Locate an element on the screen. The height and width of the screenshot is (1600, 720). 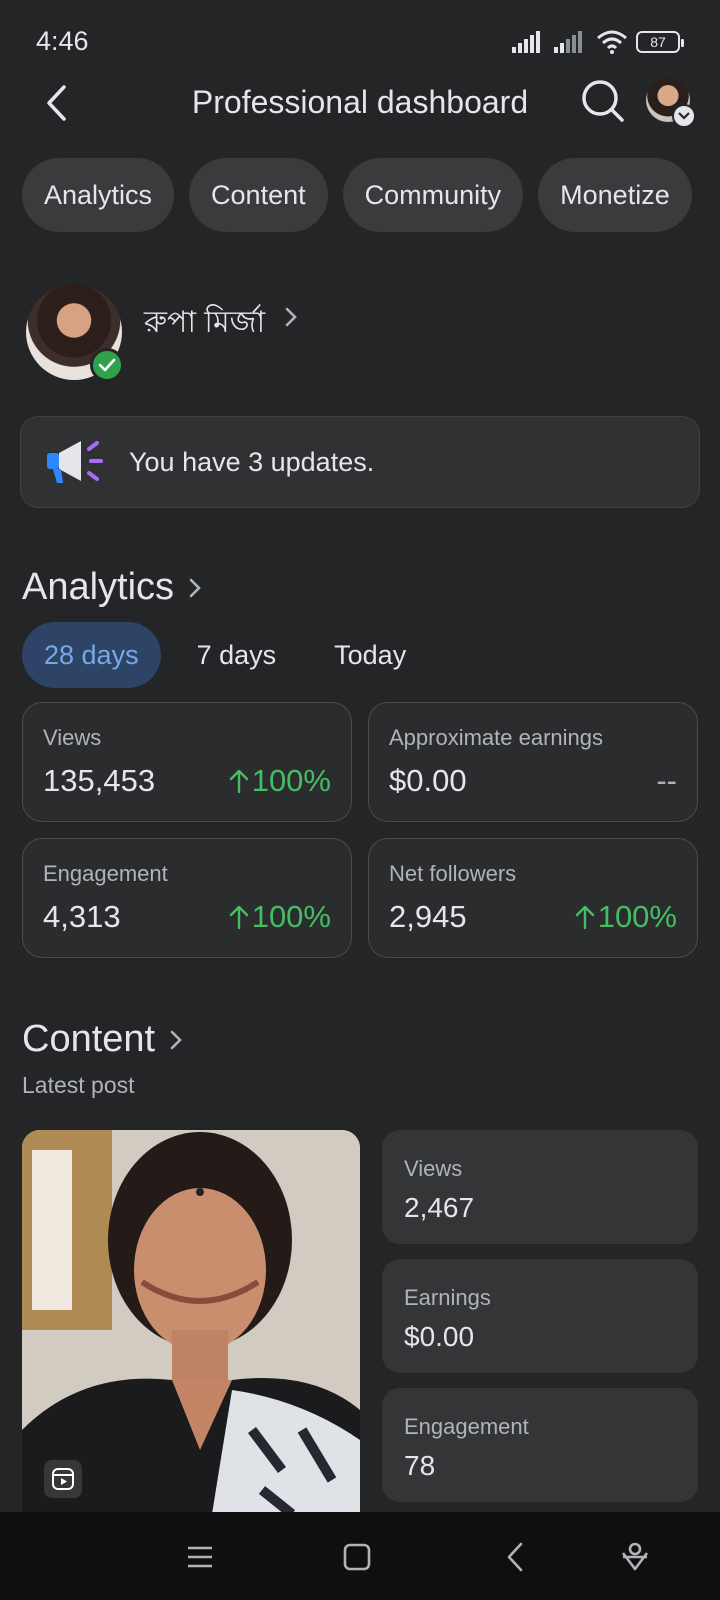
menu-icon is located at coordinates (200, 1557).